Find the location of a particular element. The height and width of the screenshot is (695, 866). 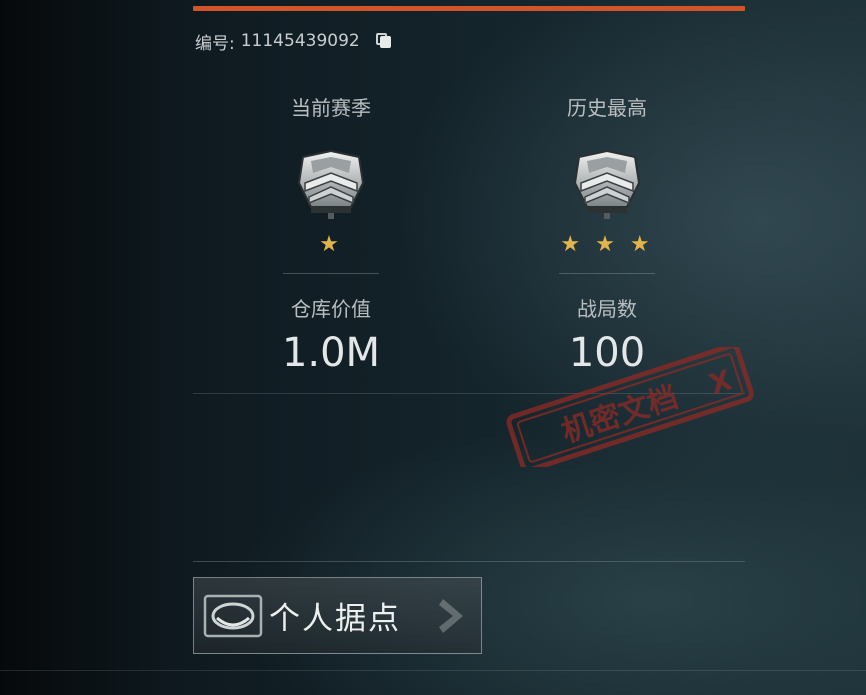

player-id-row: 编号: 11145439092 is located at coordinates (293, 42).